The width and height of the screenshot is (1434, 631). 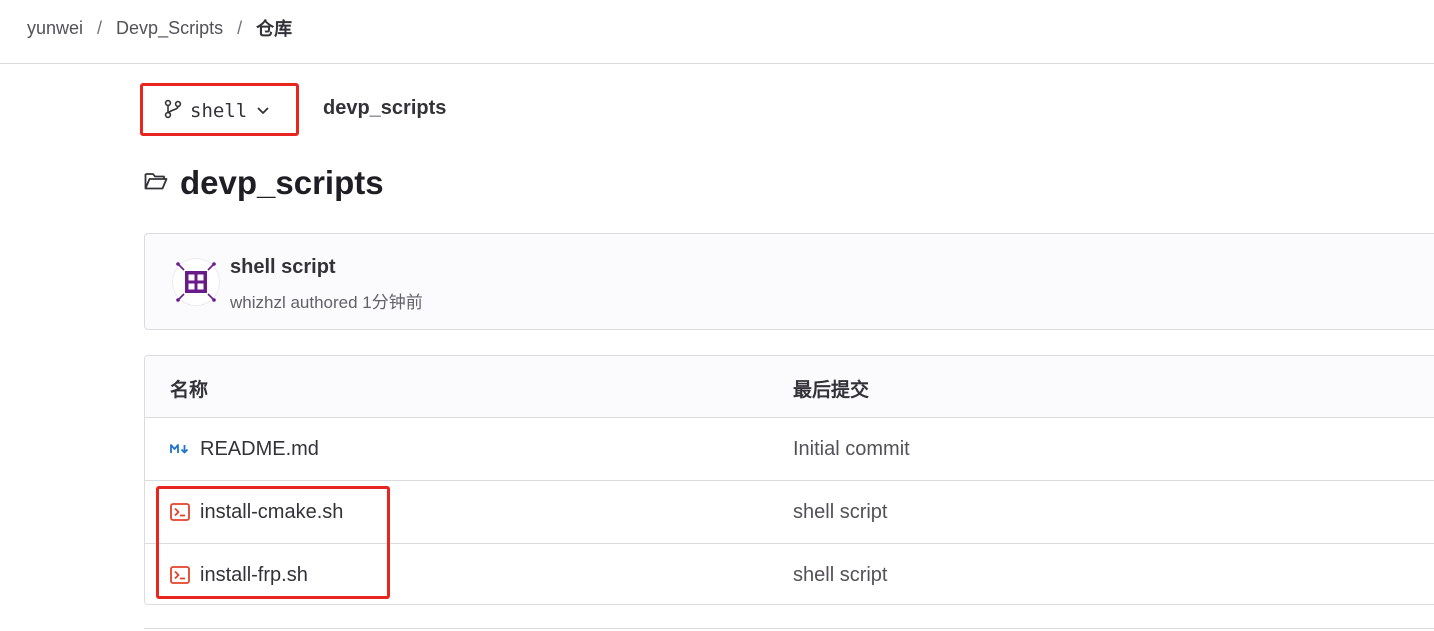 I want to click on file-name: install-frp.sh, so click(x=254, y=574).